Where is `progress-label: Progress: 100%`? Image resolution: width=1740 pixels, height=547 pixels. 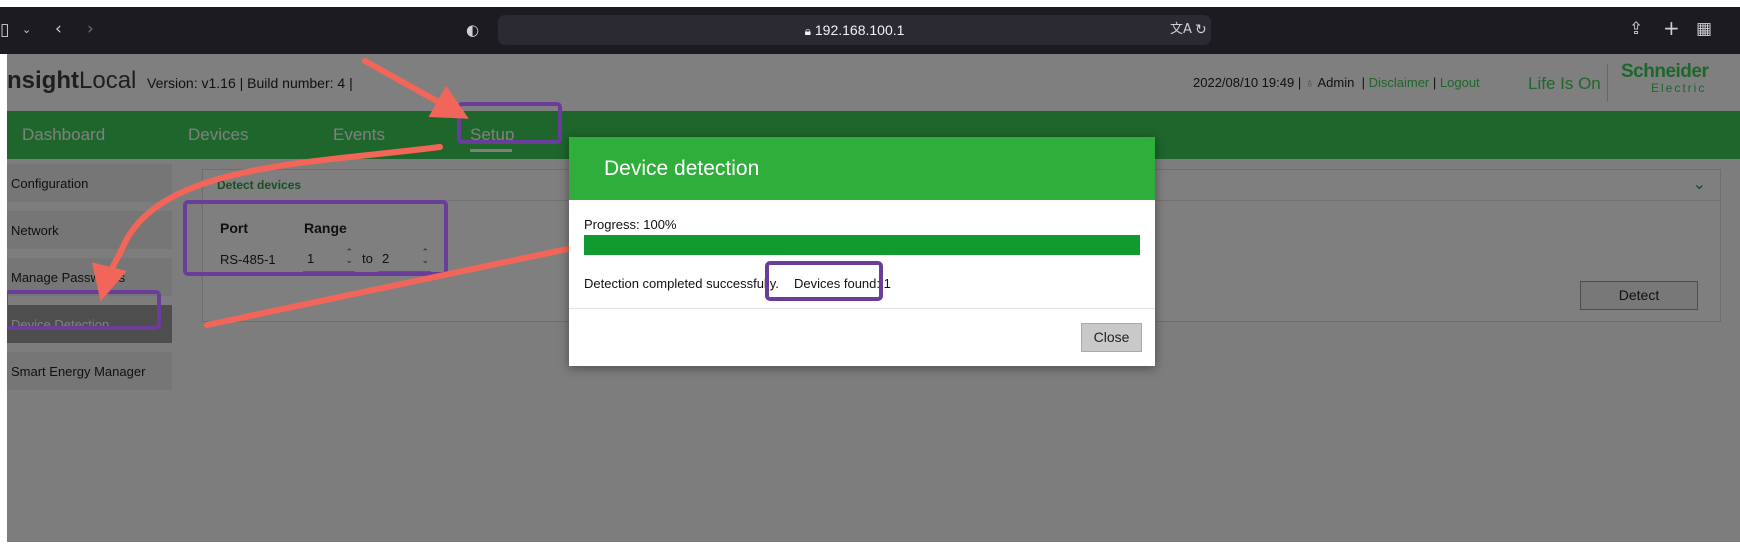
progress-label: Progress: 100% is located at coordinates (630, 224).